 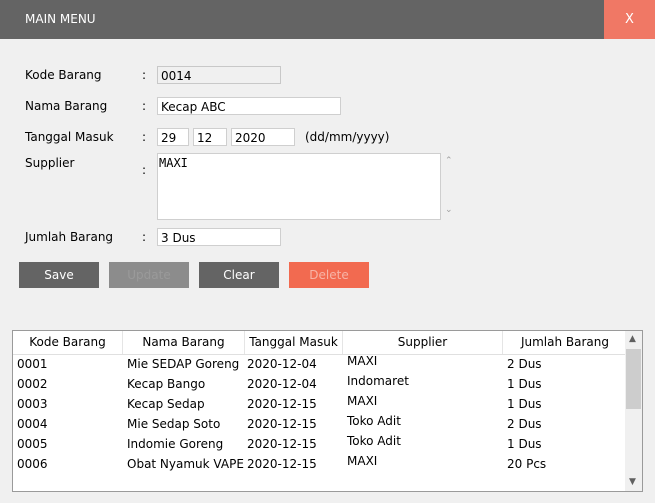 What do you see at coordinates (449, 210) in the screenshot?
I see `scroll-down-icon: ⌄` at bounding box center [449, 210].